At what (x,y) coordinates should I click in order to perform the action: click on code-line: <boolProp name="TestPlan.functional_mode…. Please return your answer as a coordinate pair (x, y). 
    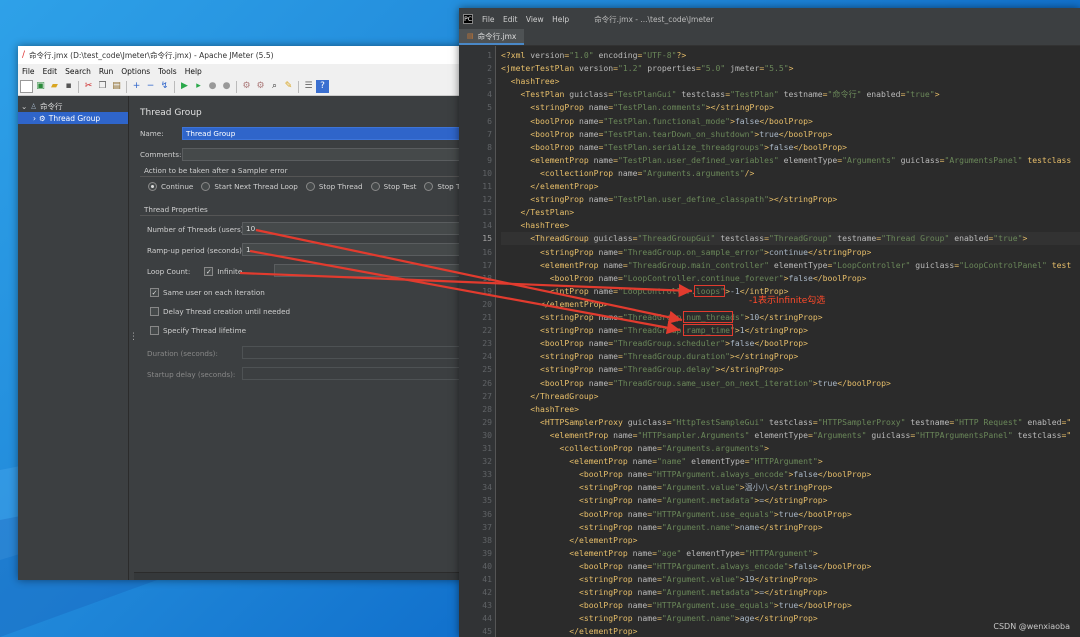
    Looking at the image, I should click on (657, 121).